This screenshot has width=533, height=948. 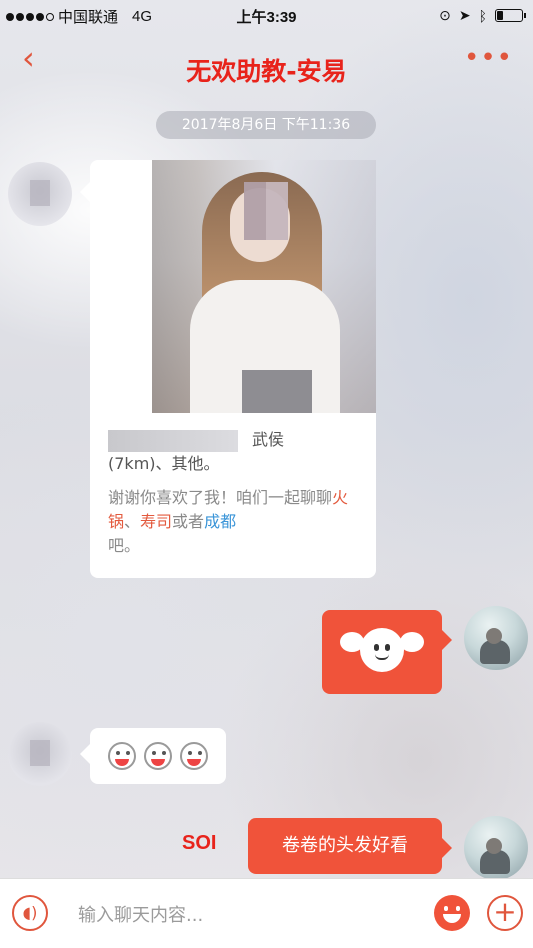 I want to click on plus-icon: +, so click(x=505, y=911).